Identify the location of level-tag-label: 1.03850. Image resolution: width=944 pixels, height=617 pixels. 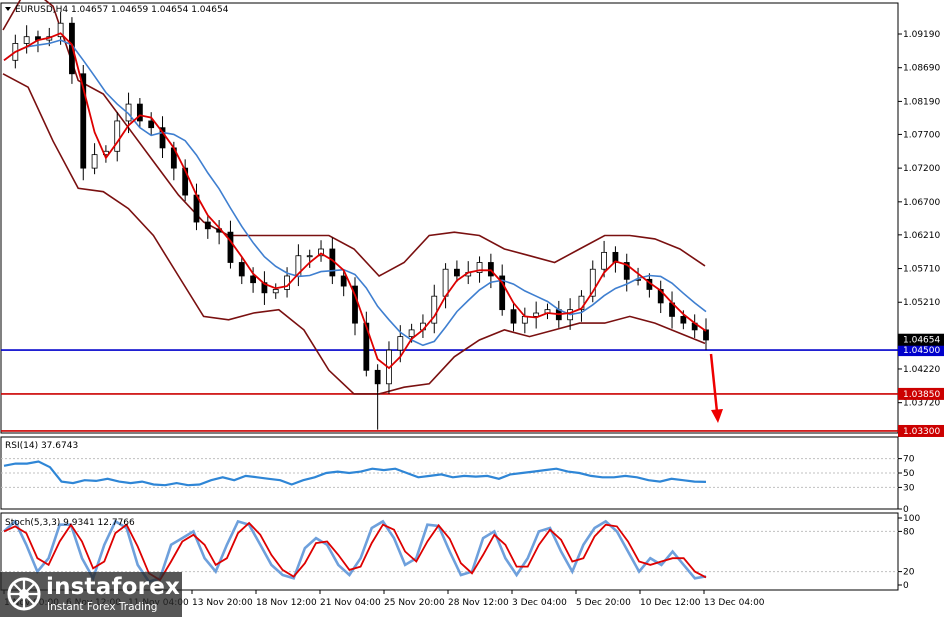
(921, 395).